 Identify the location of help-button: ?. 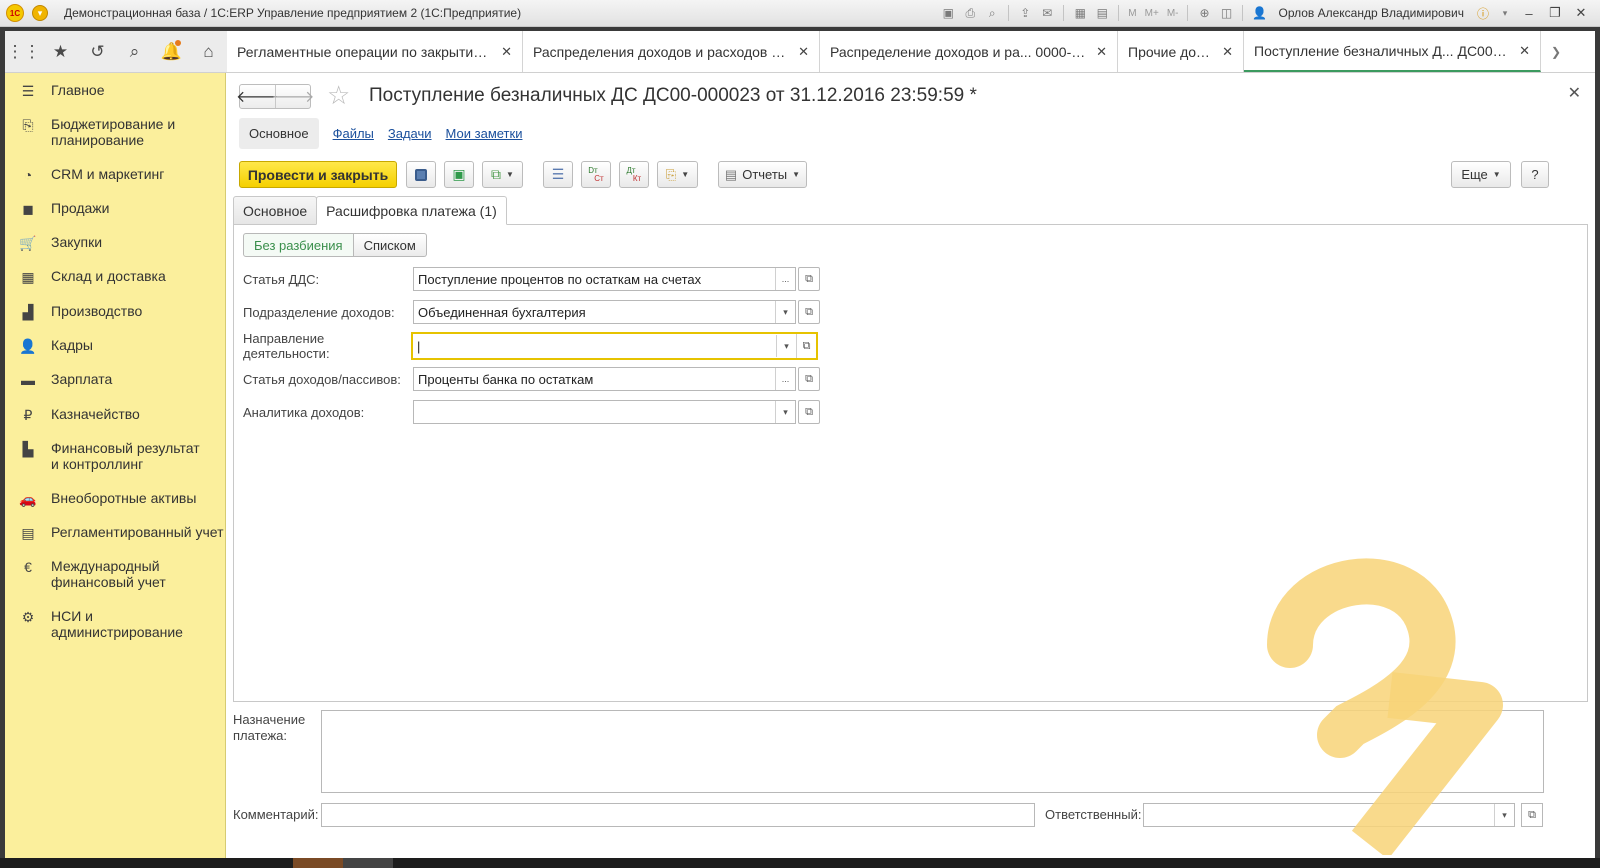
(1535, 174).